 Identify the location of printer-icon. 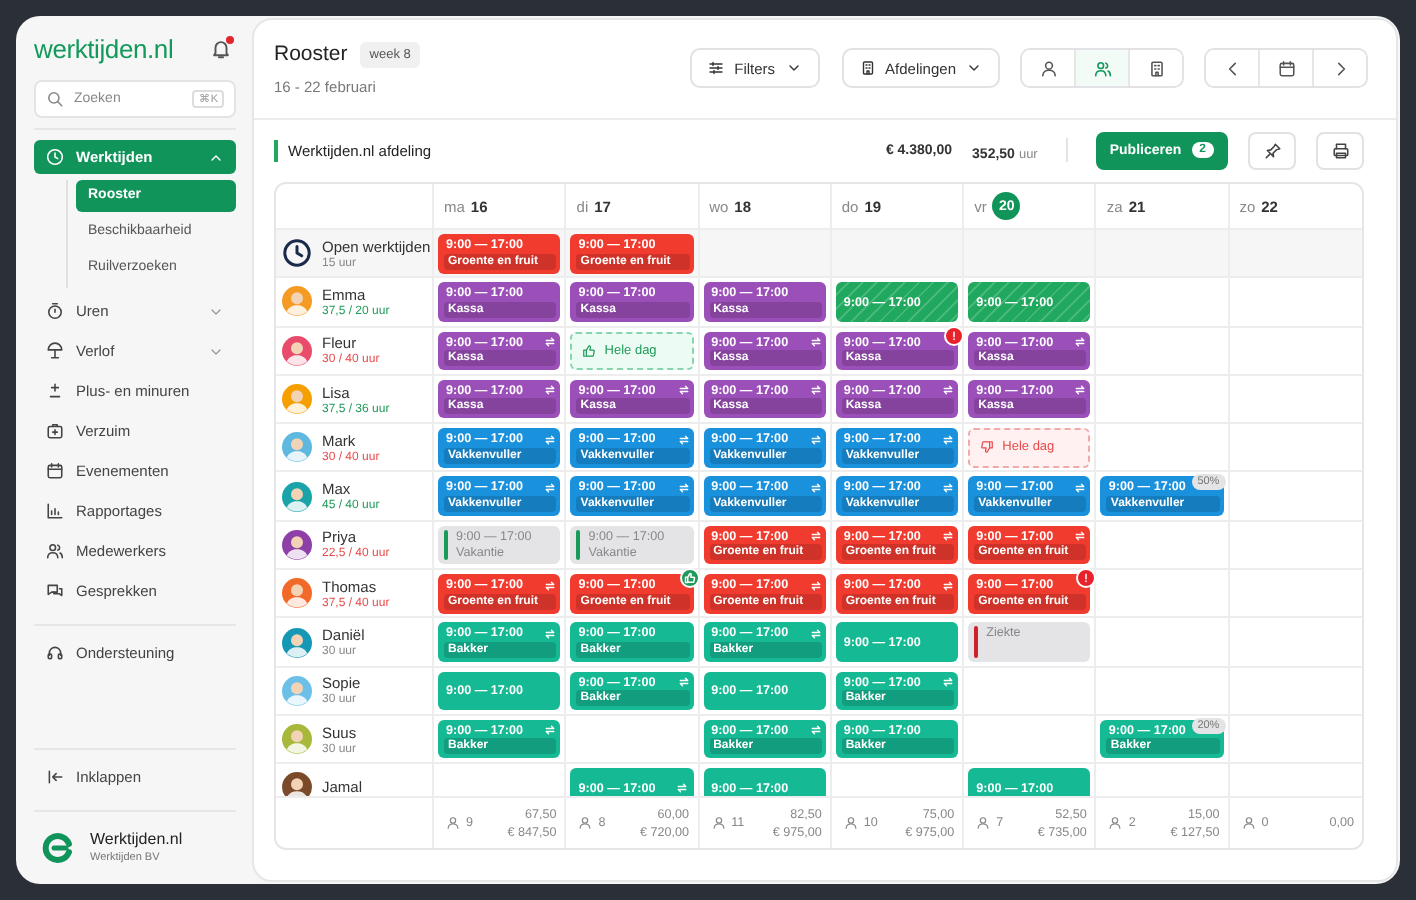
(1340, 150).